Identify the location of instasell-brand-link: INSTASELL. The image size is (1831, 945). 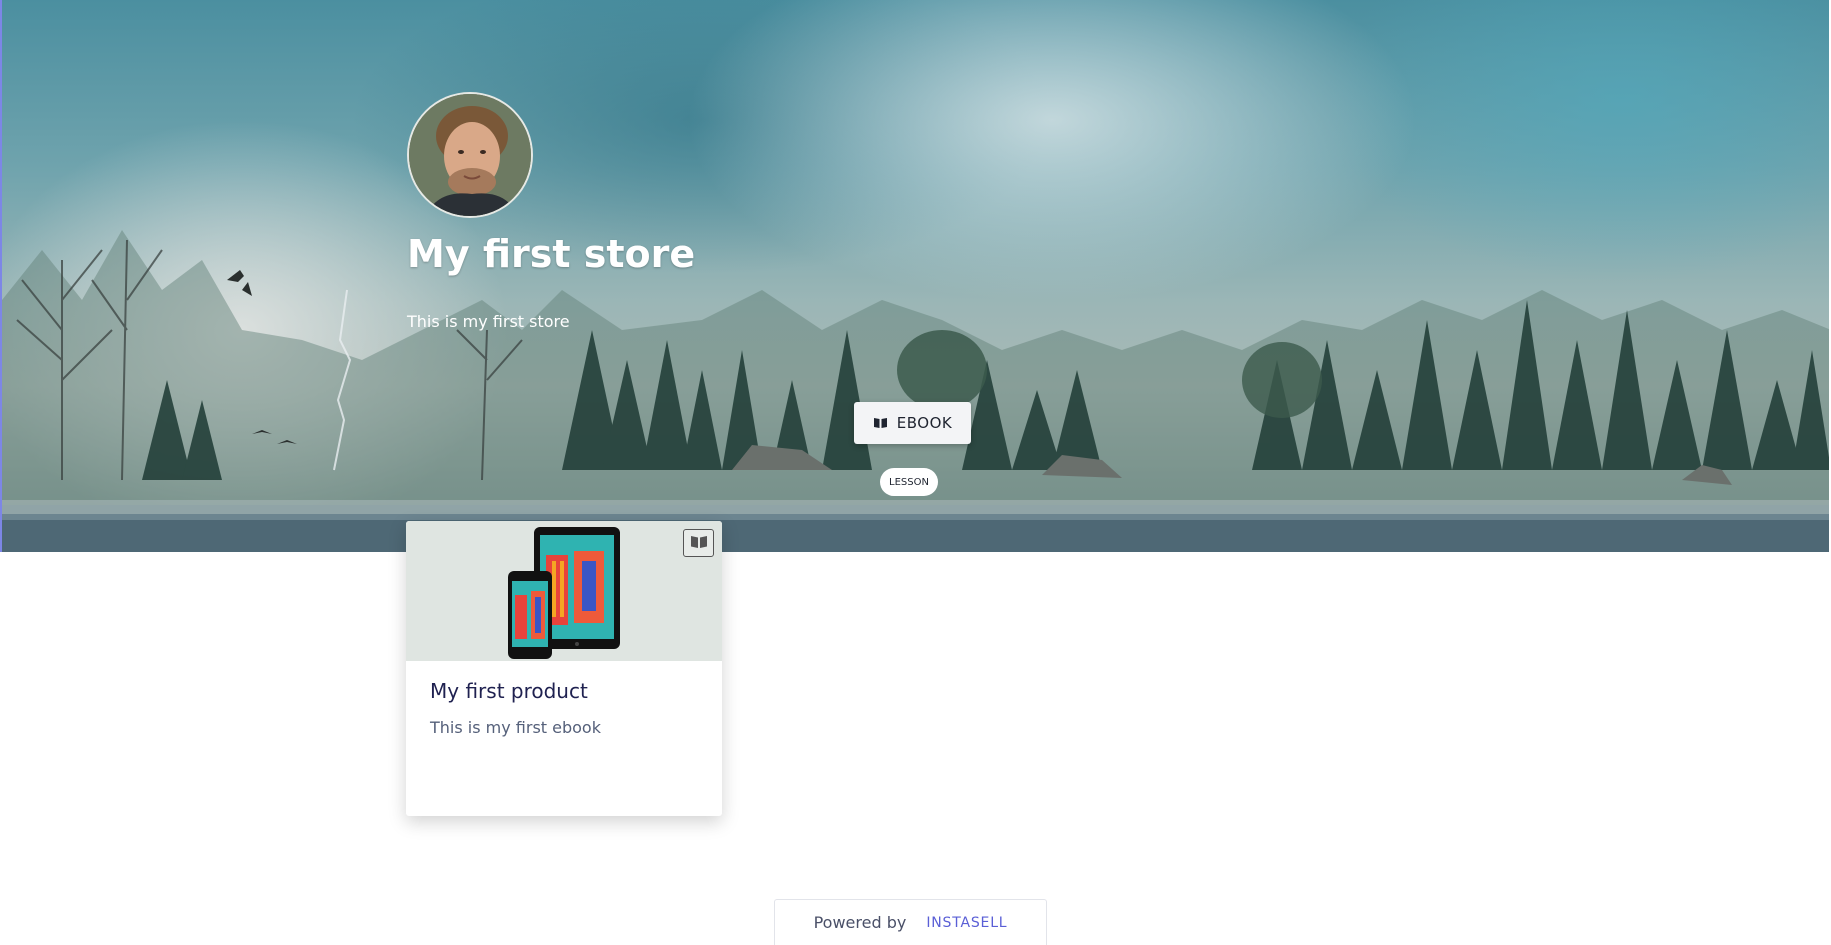
(966, 923).